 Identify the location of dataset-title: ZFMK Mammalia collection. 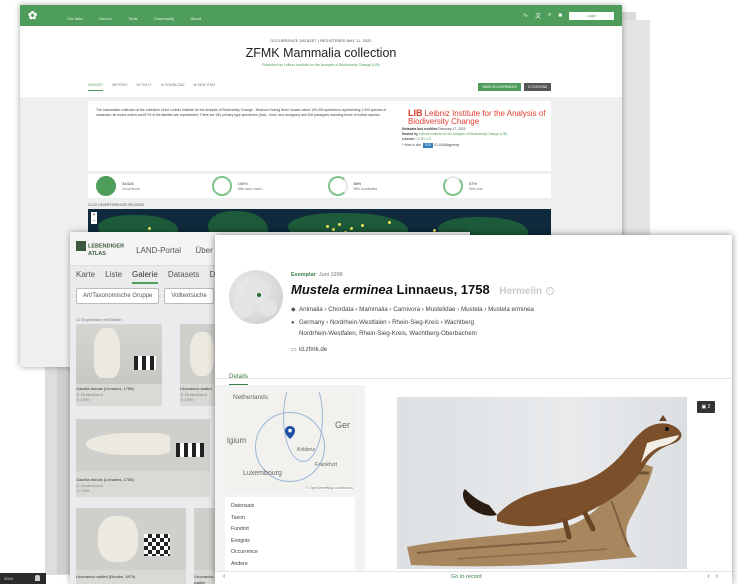
(321, 53).